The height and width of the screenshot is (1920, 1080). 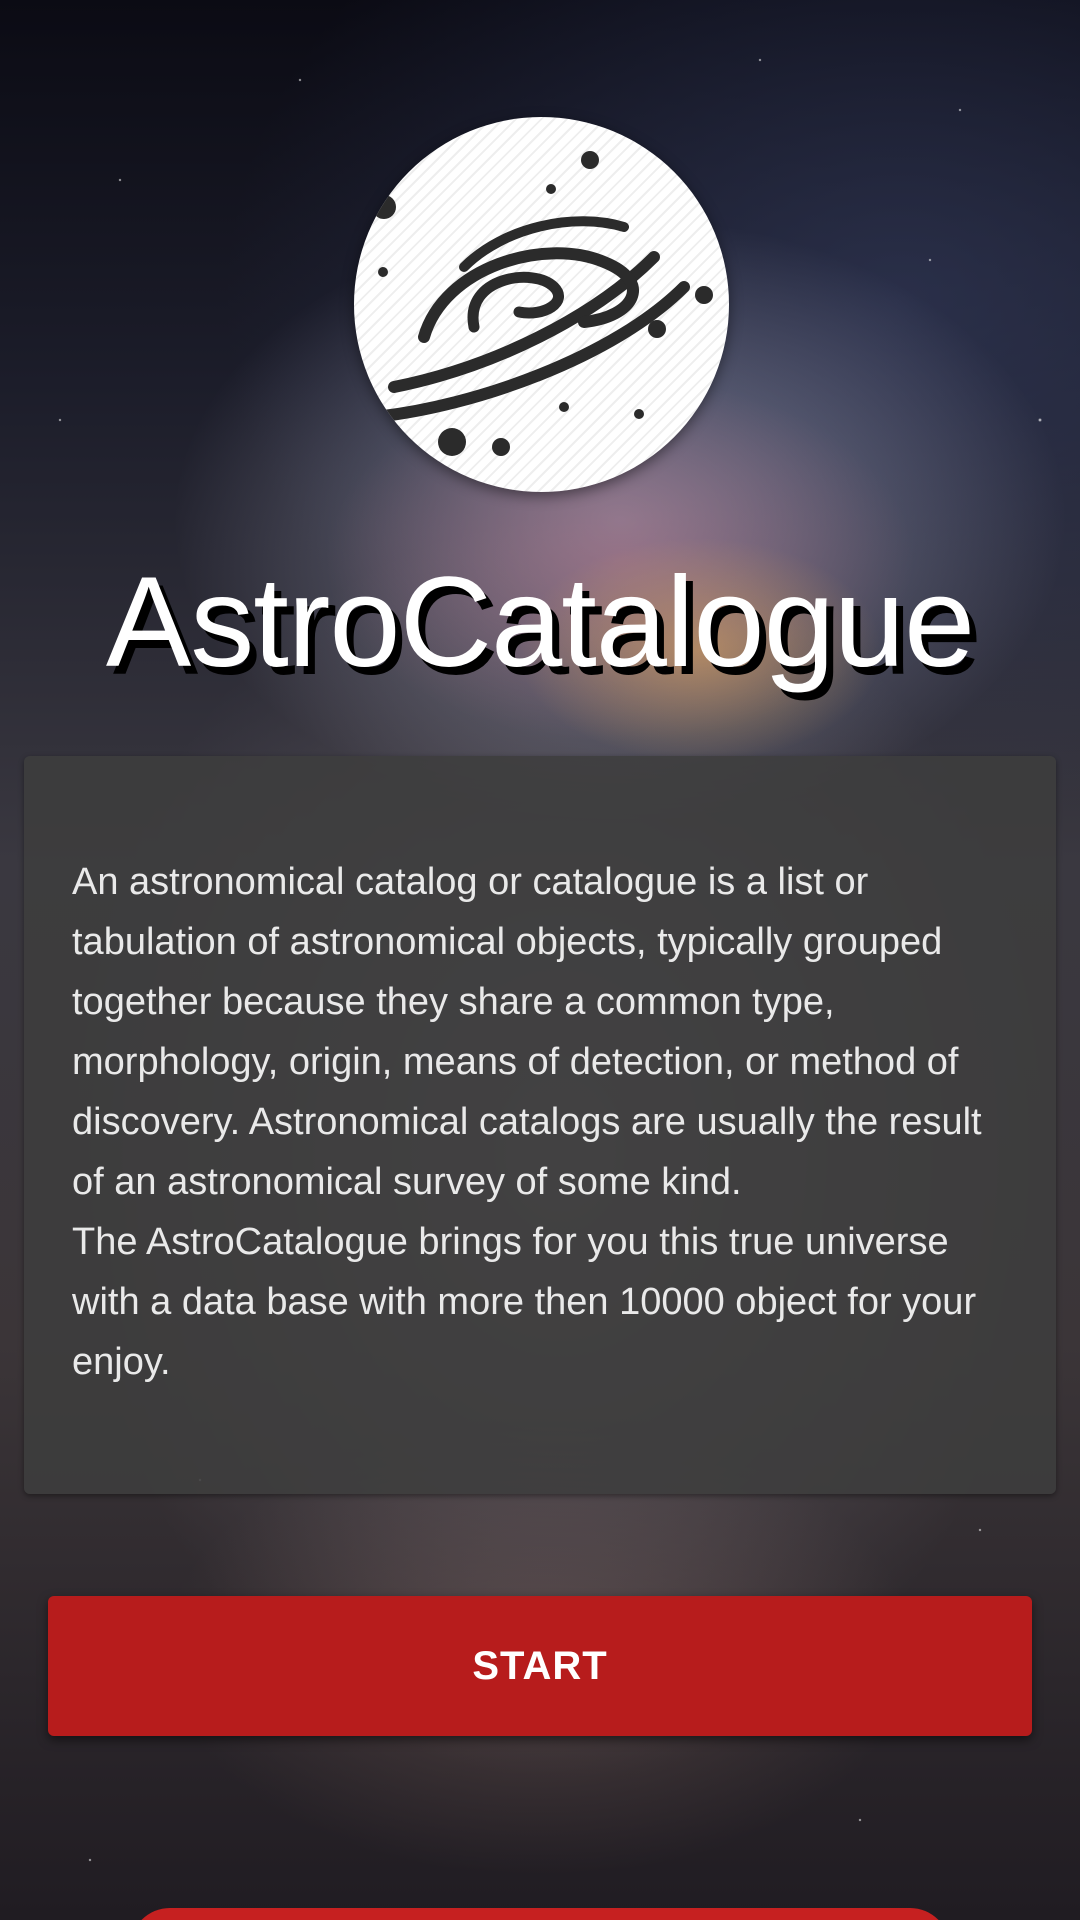 What do you see at coordinates (540, 1666) in the screenshot?
I see `start-button: START` at bounding box center [540, 1666].